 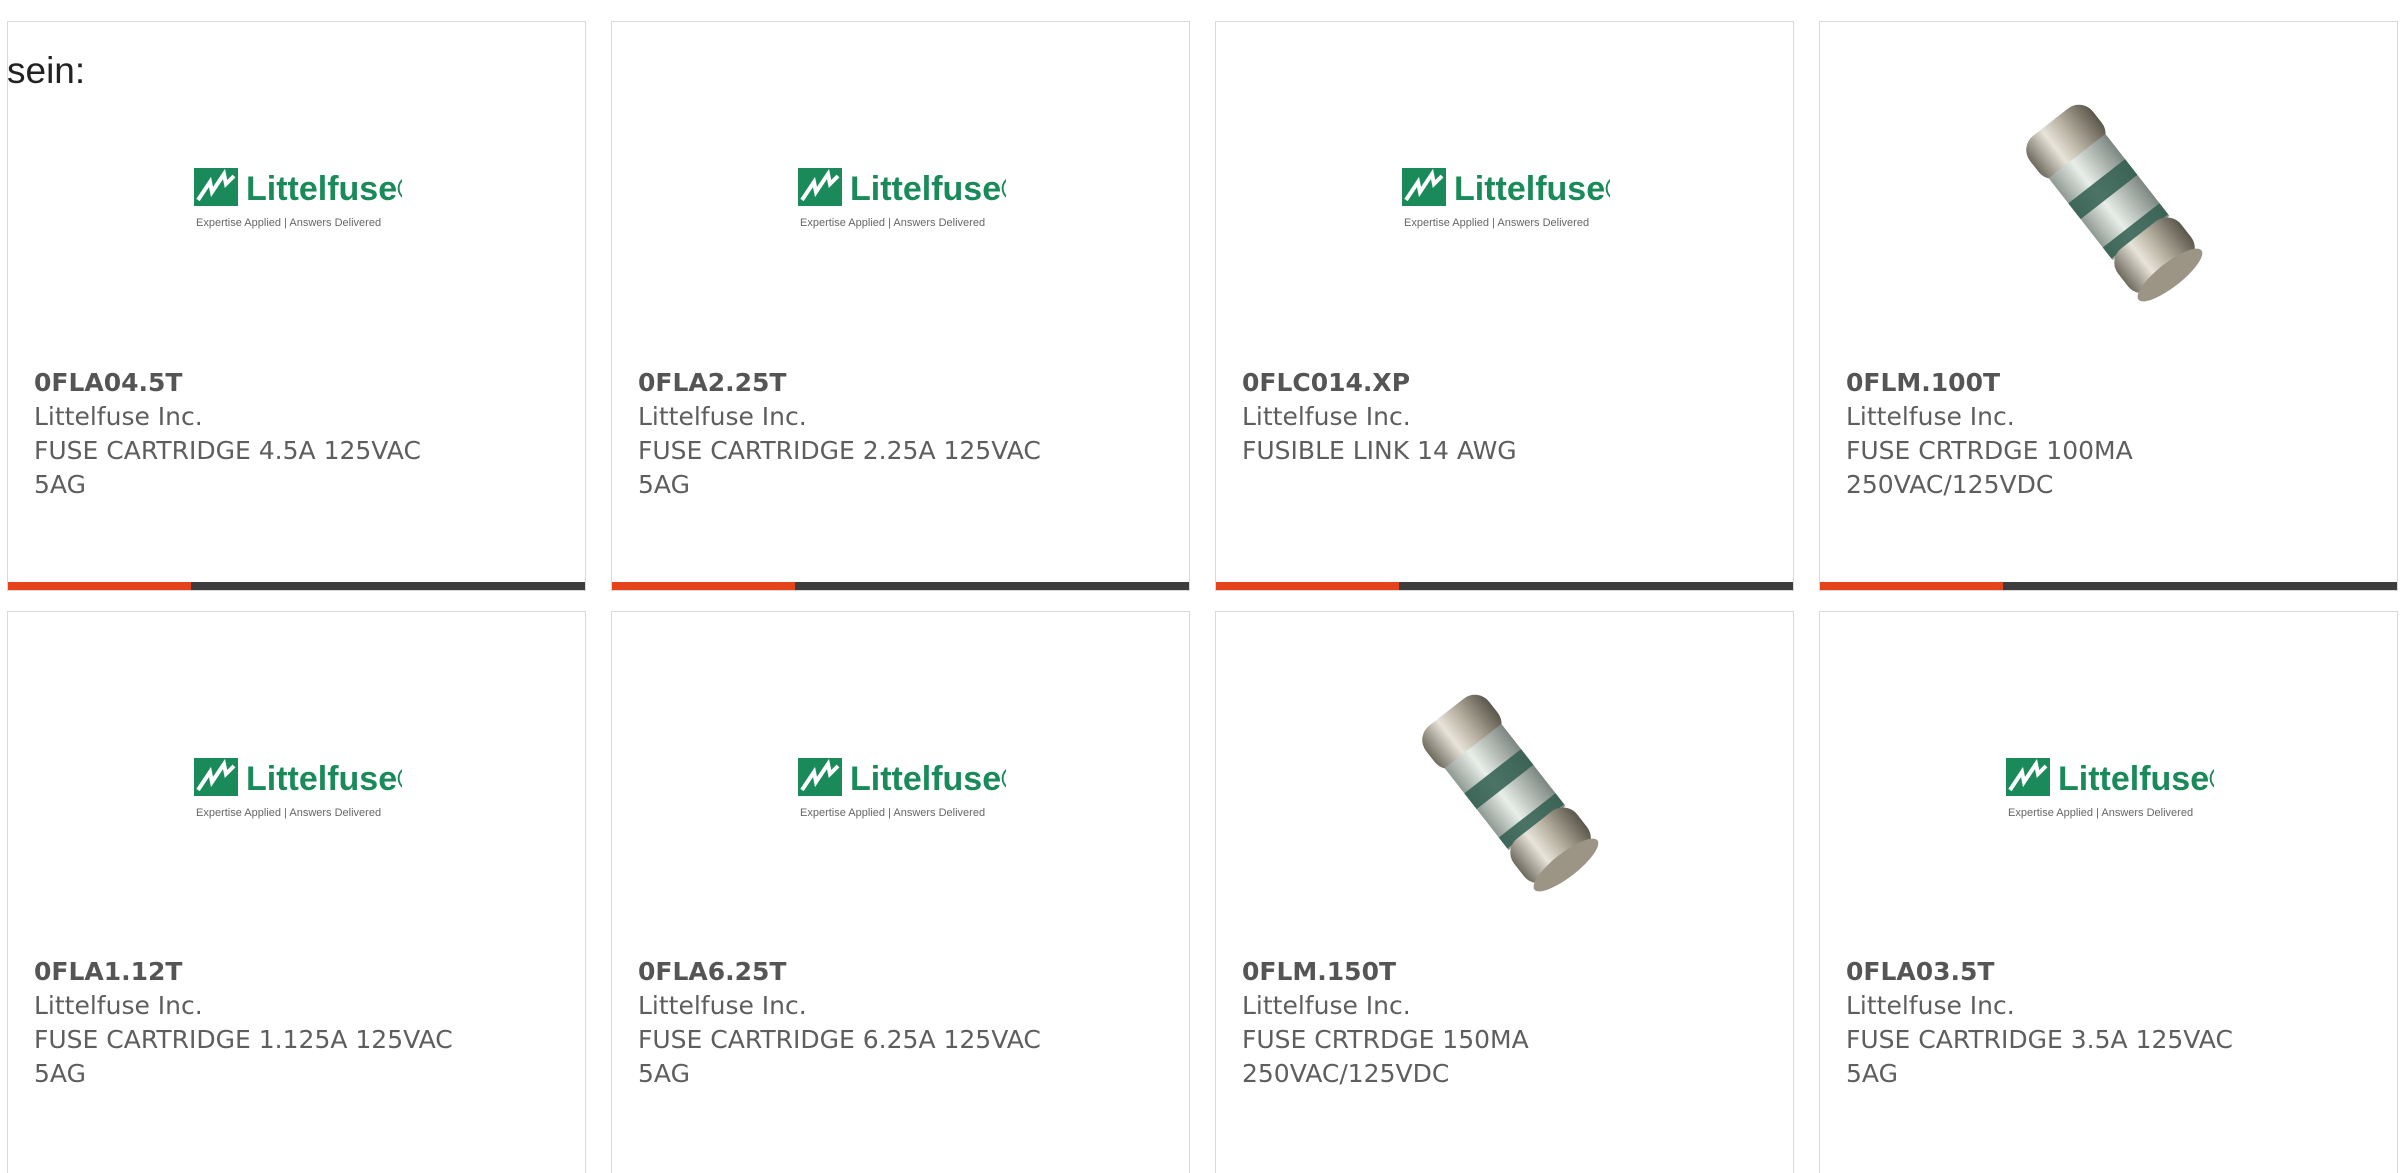 What do you see at coordinates (1989, 467) in the screenshot?
I see `product-description: FUSE CRTRDGE 100MA 250VAC/125VDC` at bounding box center [1989, 467].